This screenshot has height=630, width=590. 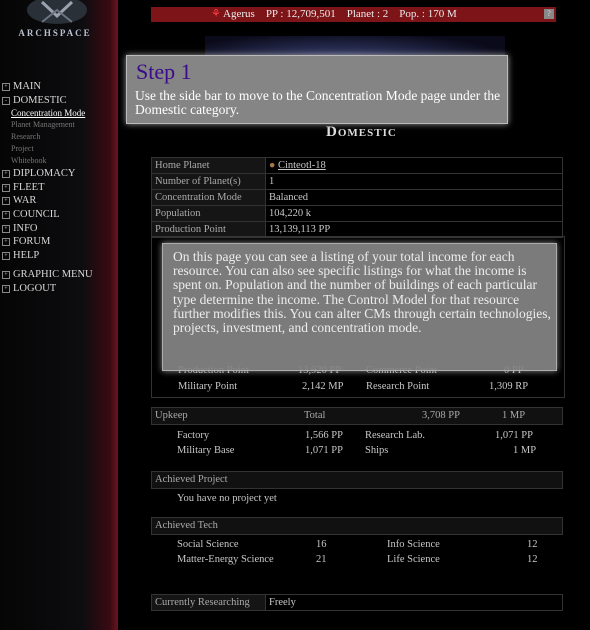 I want to click on achieved-tech-header: Achieved Tech, so click(x=357, y=526).